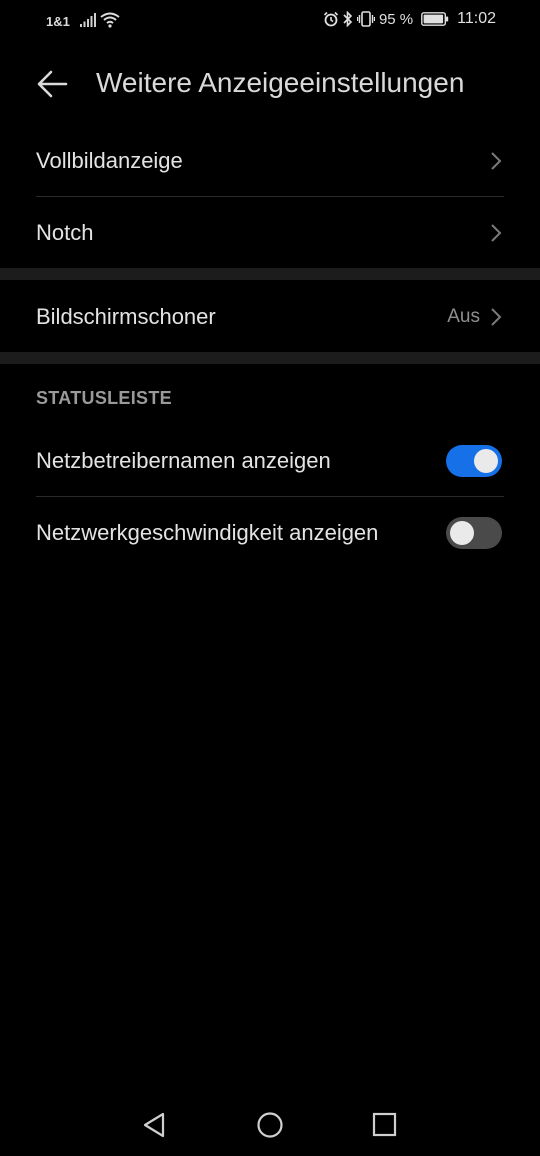 Image resolution: width=540 pixels, height=1156 pixels. What do you see at coordinates (110, 21) in the screenshot?
I see `wifi-icon` at bounding box center [110, 21].